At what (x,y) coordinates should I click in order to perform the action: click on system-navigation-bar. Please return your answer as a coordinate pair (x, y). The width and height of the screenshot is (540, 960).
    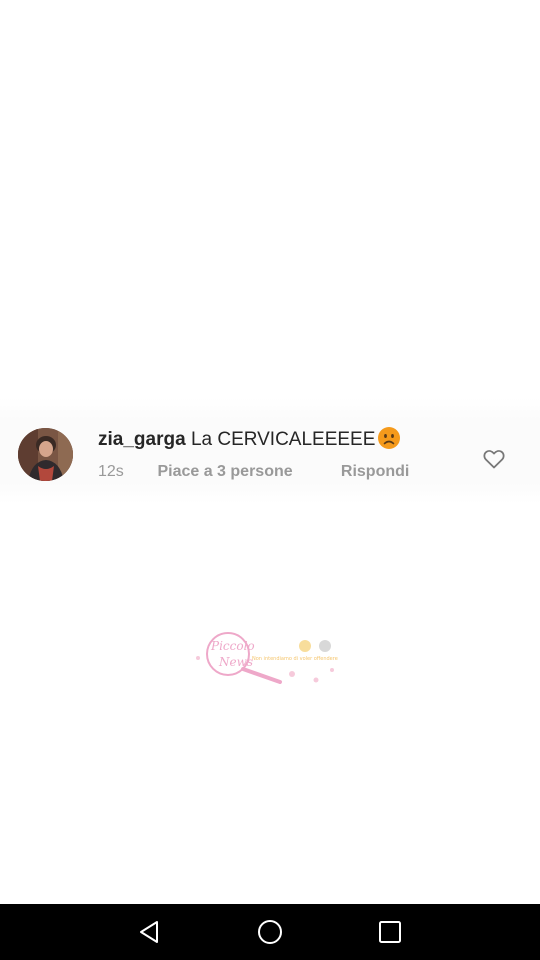
    Looking at the image, I should click on (270, 932).